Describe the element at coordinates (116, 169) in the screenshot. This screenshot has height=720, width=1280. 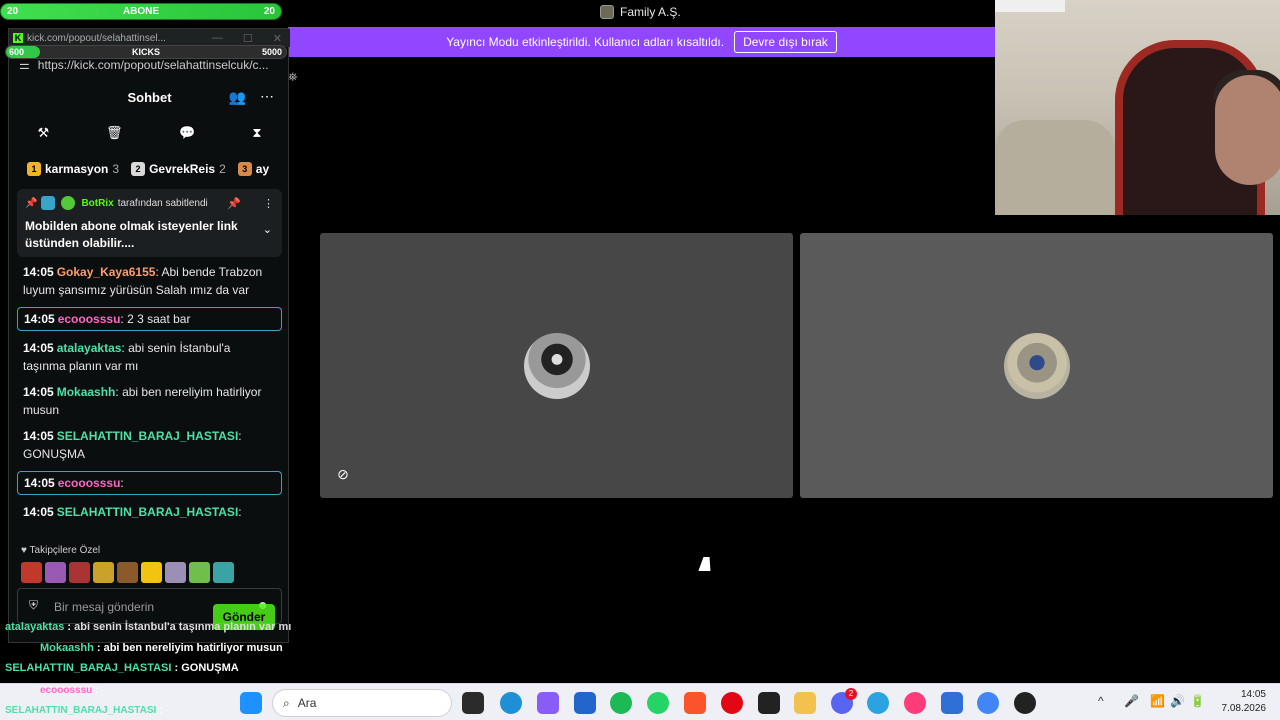
I see `leaderboard-count: 3` at that location.